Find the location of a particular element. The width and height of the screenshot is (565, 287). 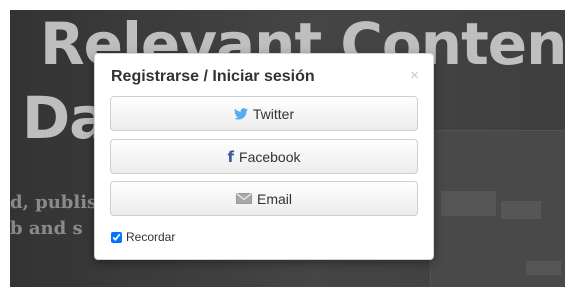

twitter-bird-icon is located at coordinates (240, 113).